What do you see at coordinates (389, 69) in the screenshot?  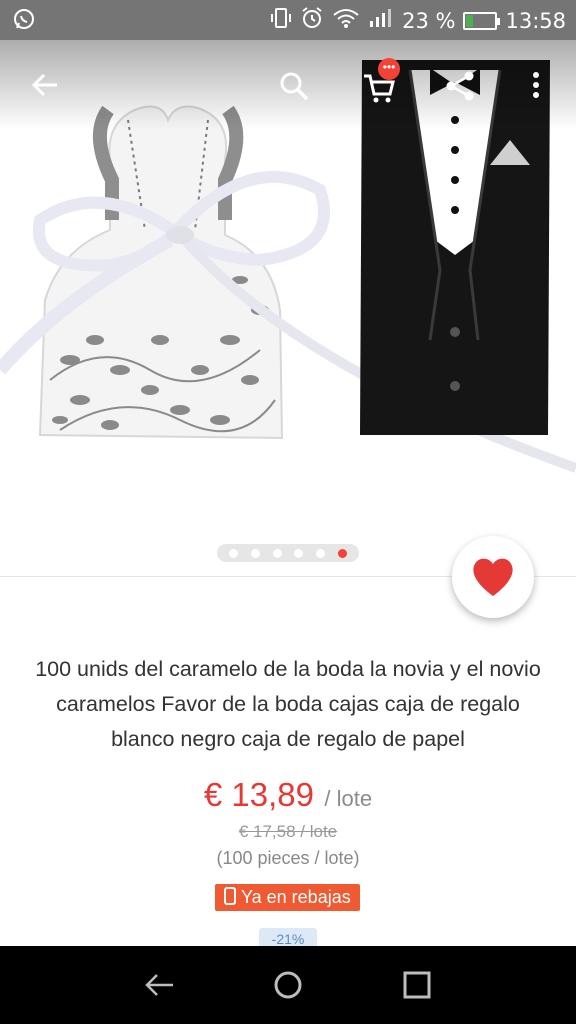 I see `cart-badge: •••` at bounding box center [389, 69].